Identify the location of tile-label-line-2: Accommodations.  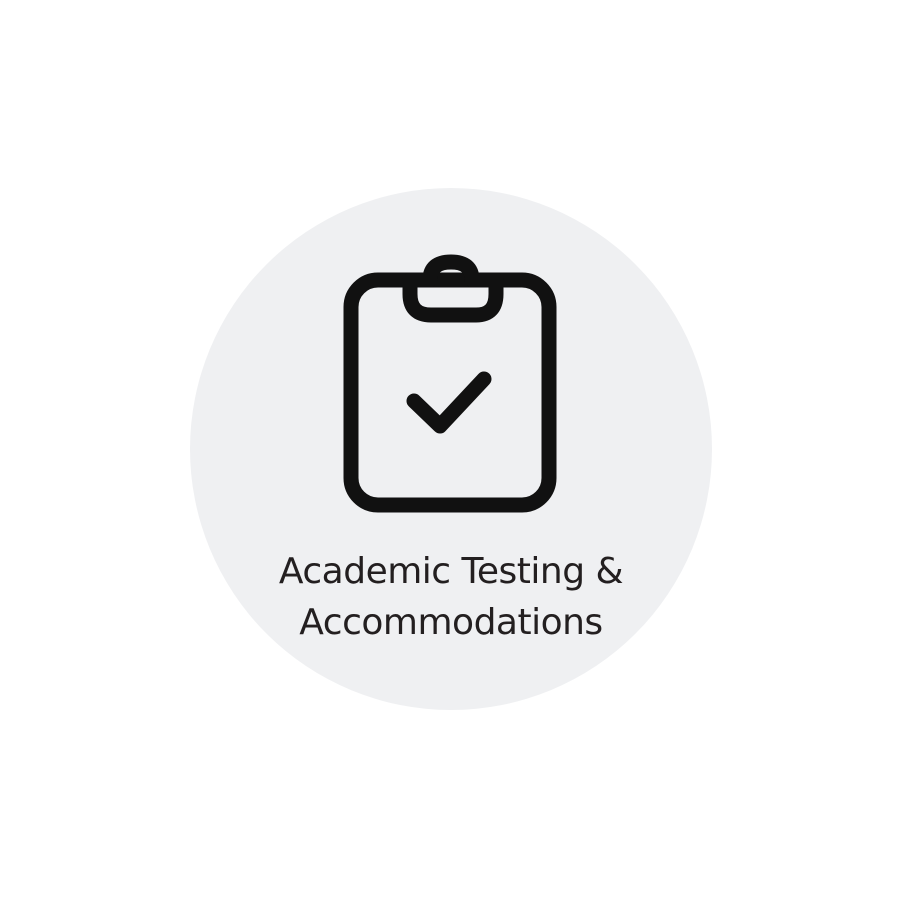
(451, 622).